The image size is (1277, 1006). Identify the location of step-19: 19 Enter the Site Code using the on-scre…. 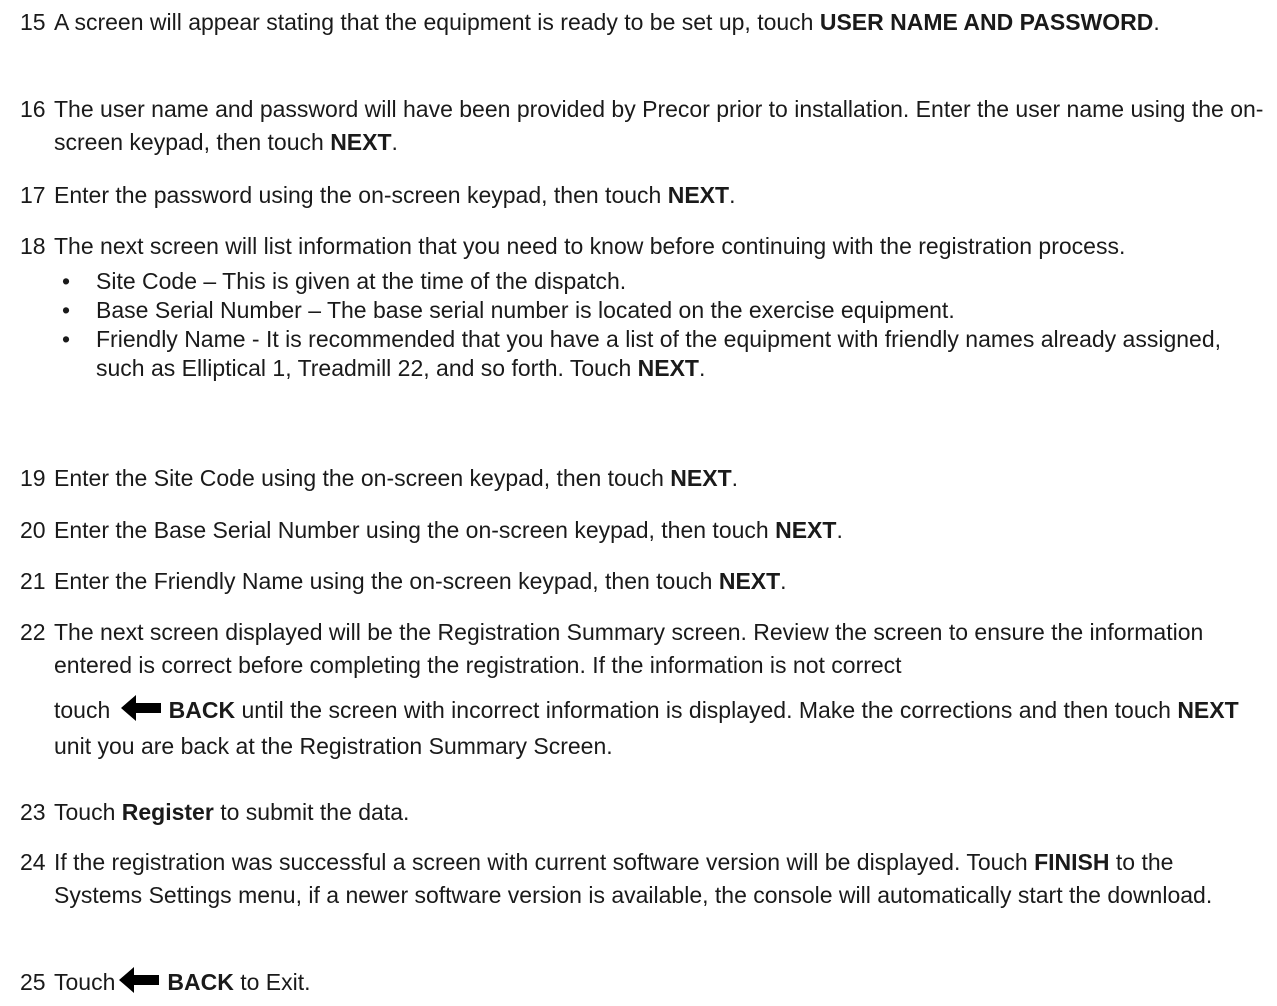
(643, 478).